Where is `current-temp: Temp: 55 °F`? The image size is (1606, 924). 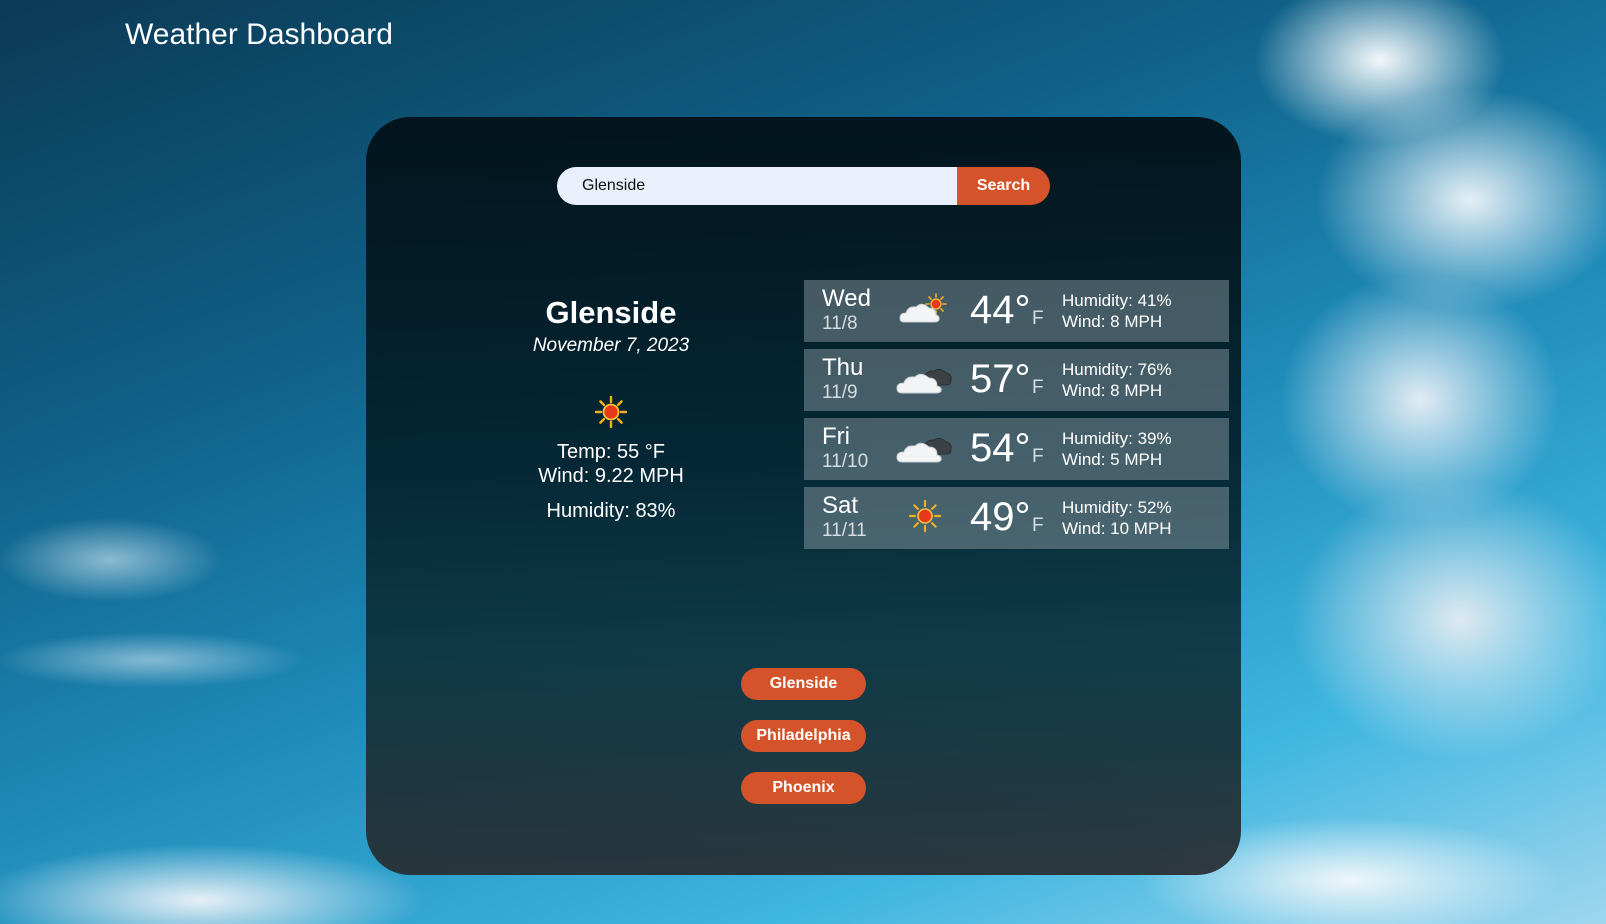
current-temp: Temp: 55 °F is located at coordinates (611, 452).